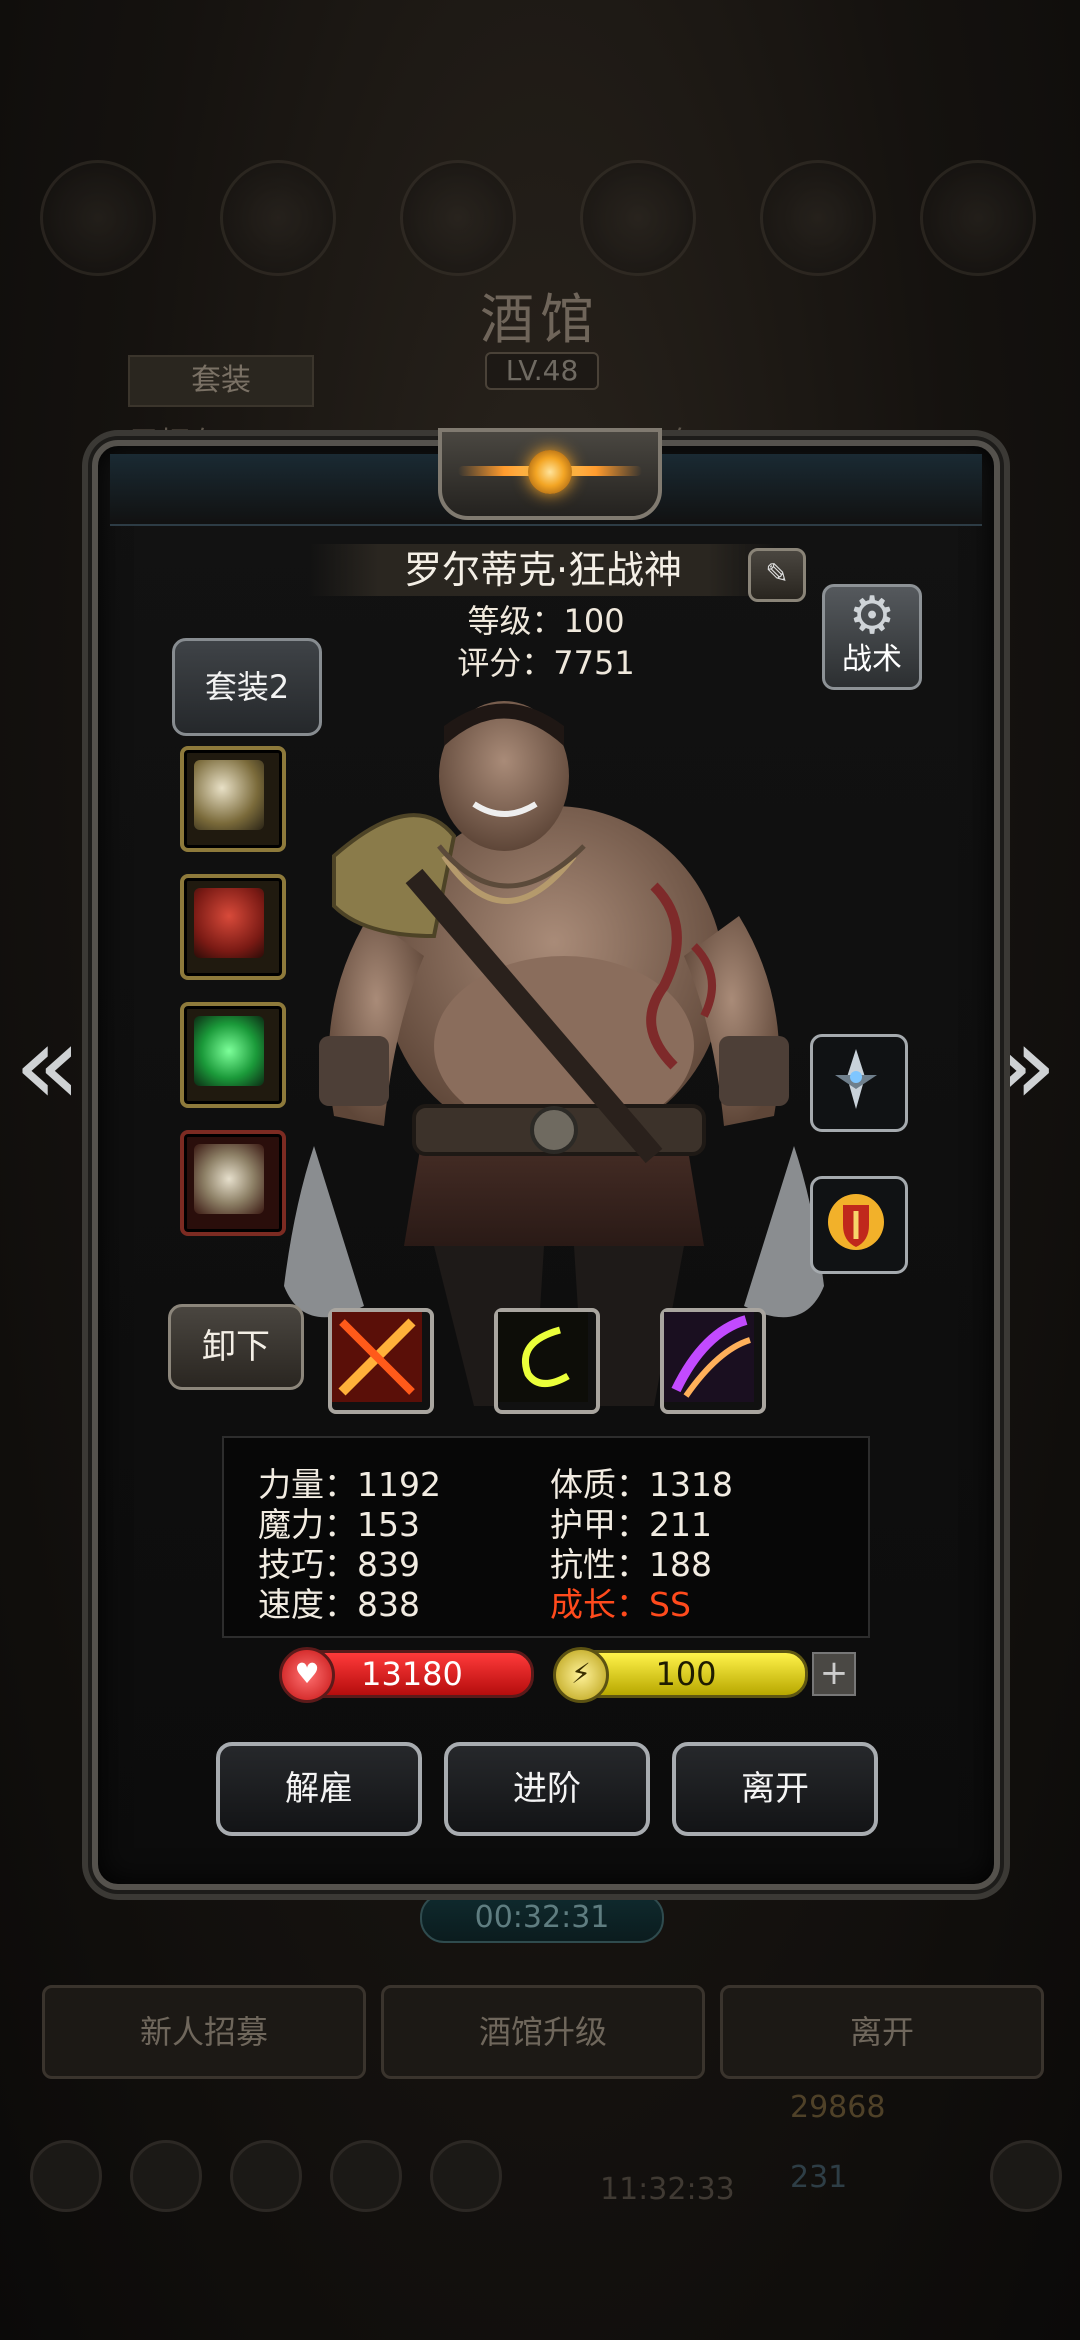  Describe the element at coordinates (505, 663) in the screenshot. I see `score-label: 评分：` at that location.